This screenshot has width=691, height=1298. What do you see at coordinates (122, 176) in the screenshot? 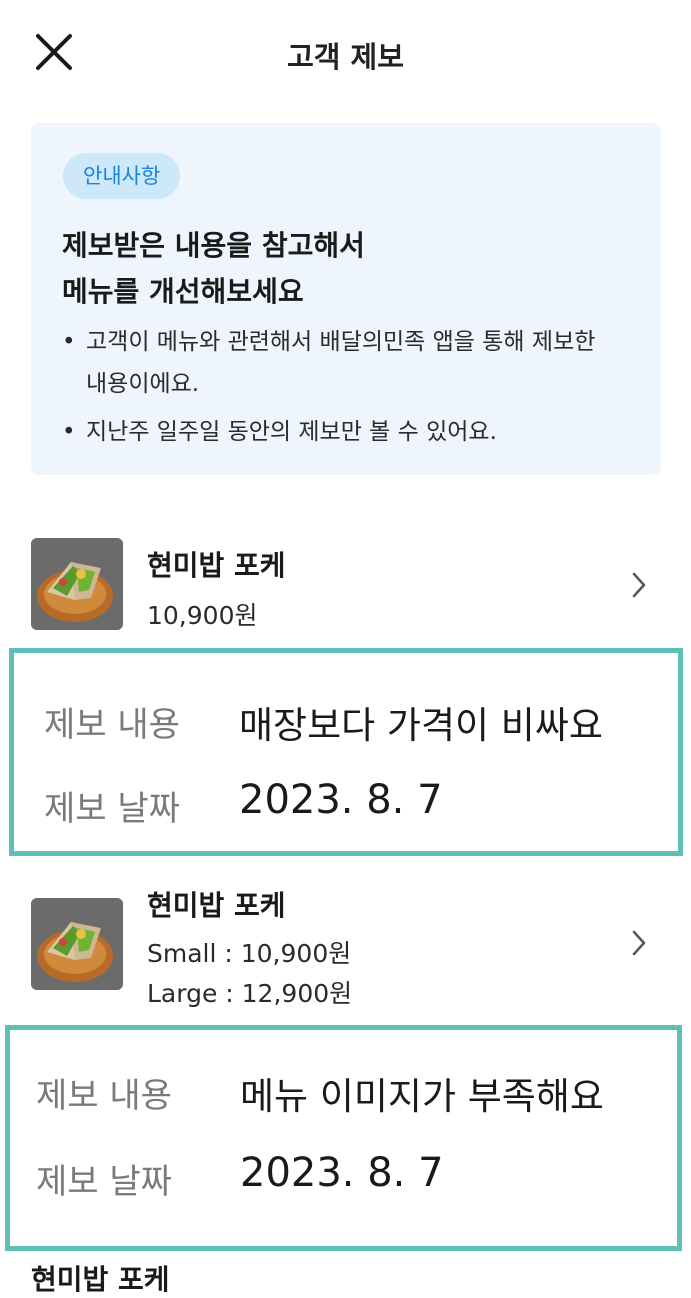
I see `notice-badge: 안내사항` at bounding box center [122, 176].